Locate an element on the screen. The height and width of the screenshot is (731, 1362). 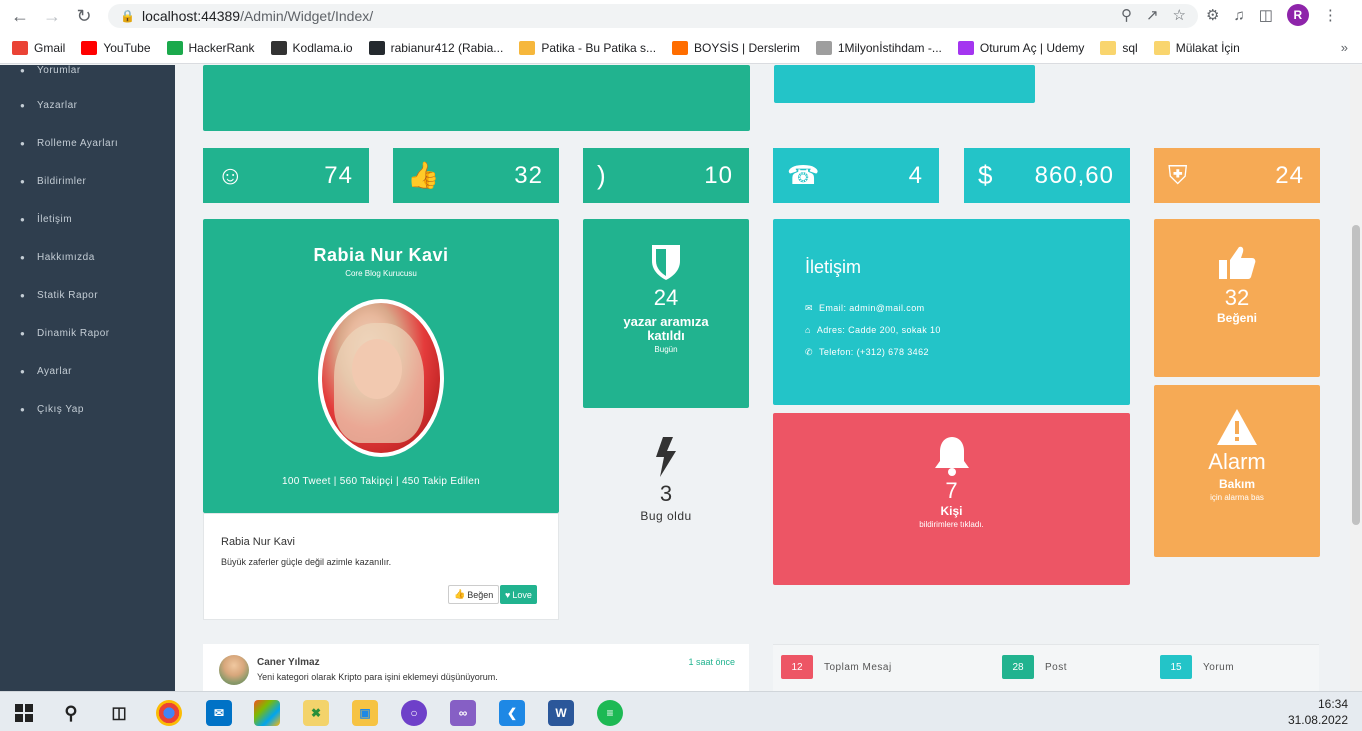
page-scrollbar is located at coordinates (1356, 378).